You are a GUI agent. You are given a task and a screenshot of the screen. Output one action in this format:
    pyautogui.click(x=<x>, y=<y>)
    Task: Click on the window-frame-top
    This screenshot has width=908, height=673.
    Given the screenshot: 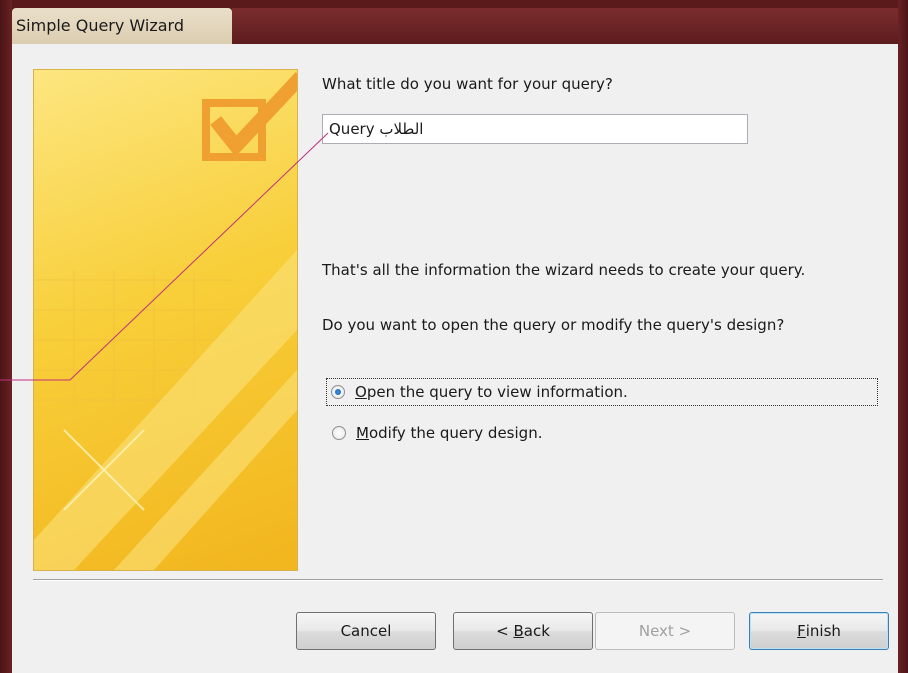 What is the action you would take?
    pyautogui.click(x=454, y=4)
    